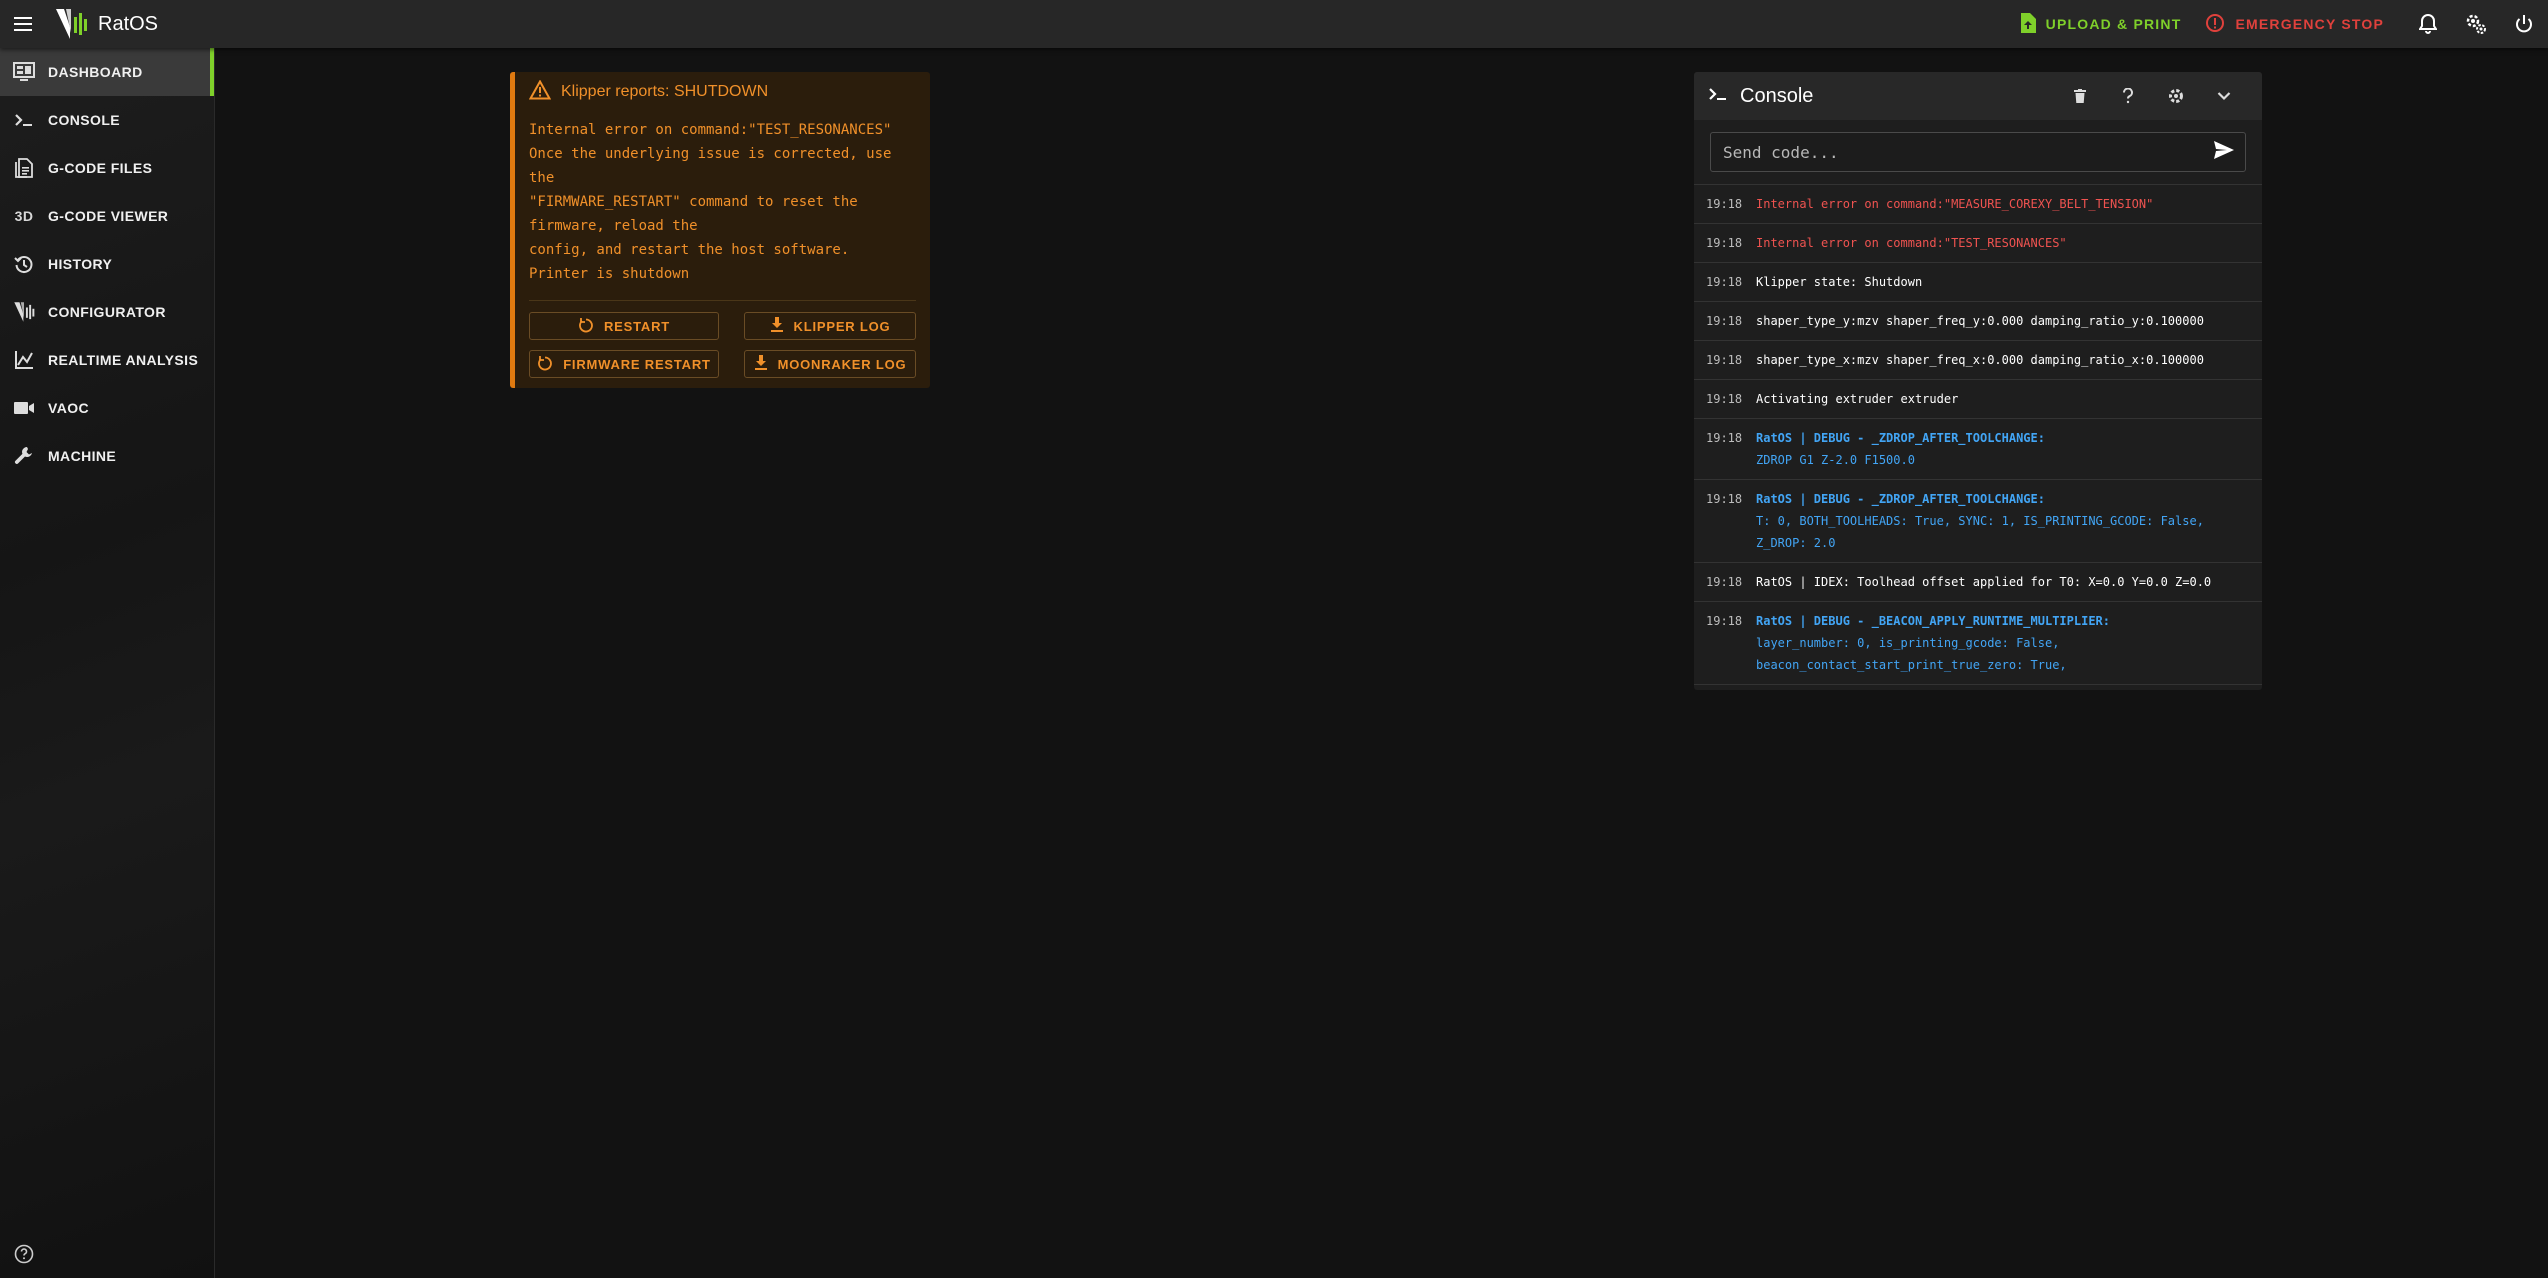  Describe the element at coordinates (1967, 152) in the screenshot. I see `send-code-input` at that location.